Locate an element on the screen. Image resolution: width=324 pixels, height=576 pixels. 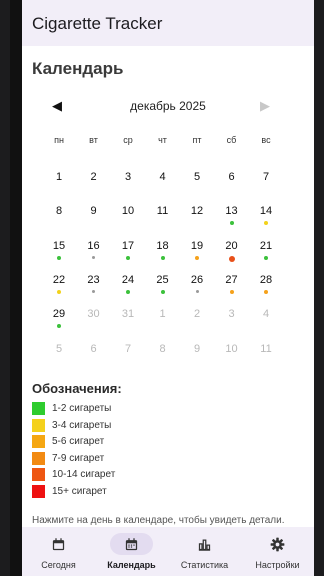
legend-label: 1-2 сигареты is located at coordinates (82, 408).